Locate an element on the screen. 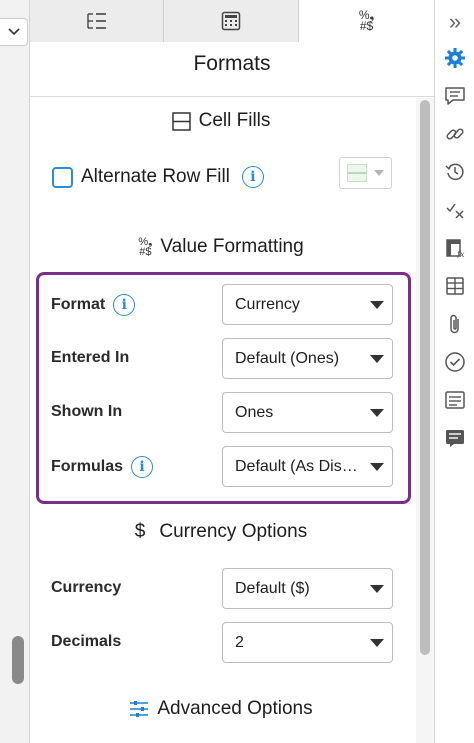  value-formatting-heading: %❟ #$ Value Formatting is located at coordinates (221, 247).